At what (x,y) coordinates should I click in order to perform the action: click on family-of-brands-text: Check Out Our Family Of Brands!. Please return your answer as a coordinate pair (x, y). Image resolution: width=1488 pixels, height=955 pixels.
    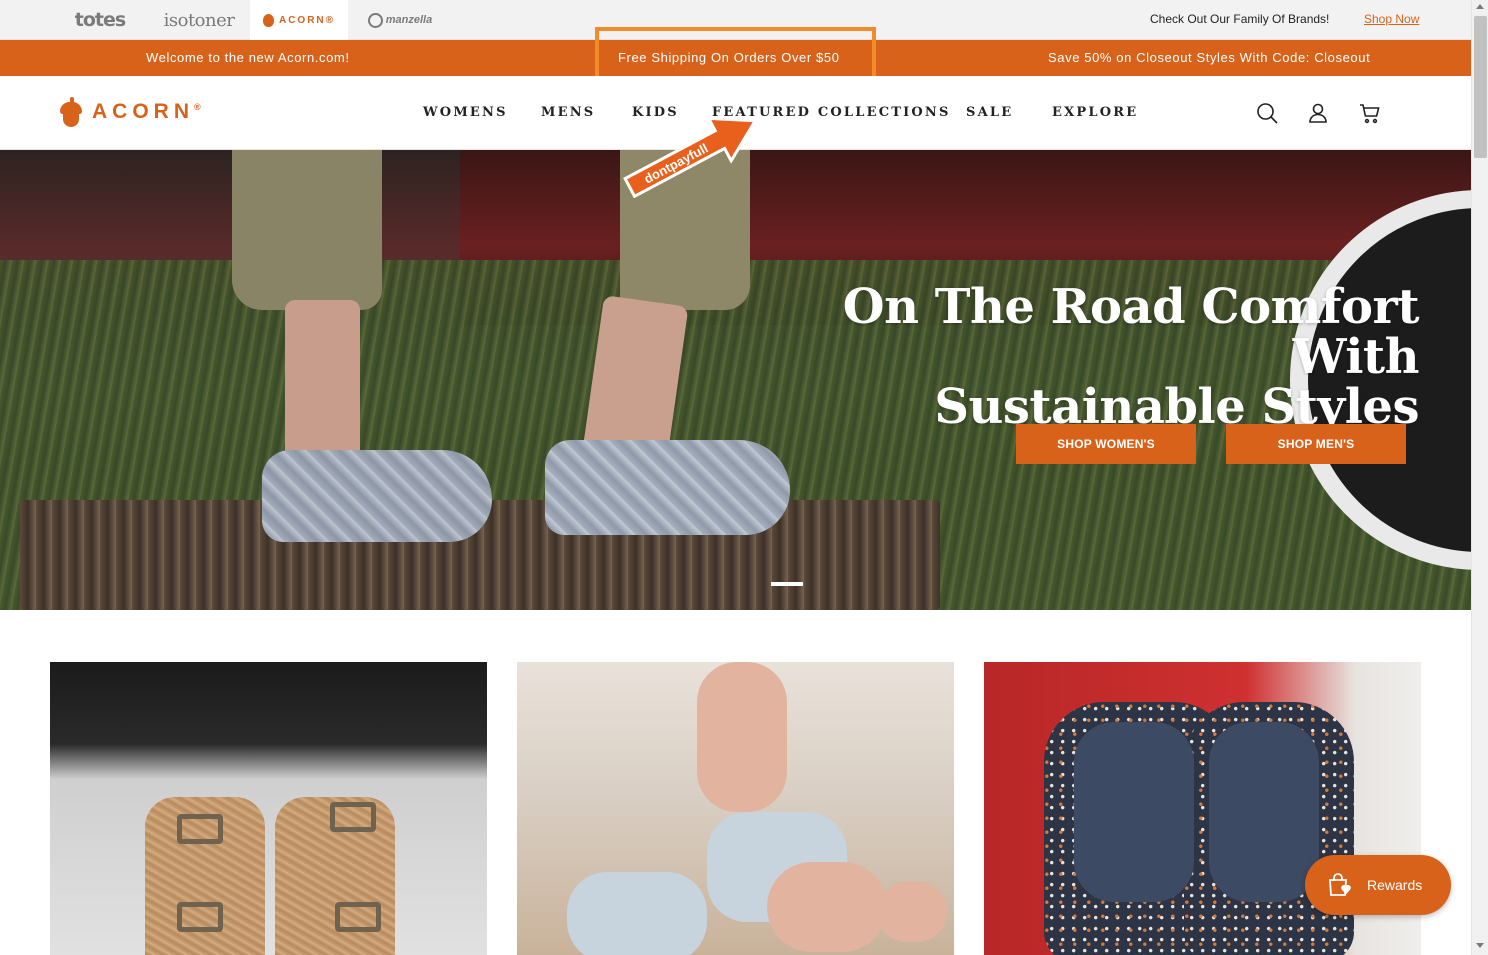
    Looking at the image, I should click on (1240, 19).